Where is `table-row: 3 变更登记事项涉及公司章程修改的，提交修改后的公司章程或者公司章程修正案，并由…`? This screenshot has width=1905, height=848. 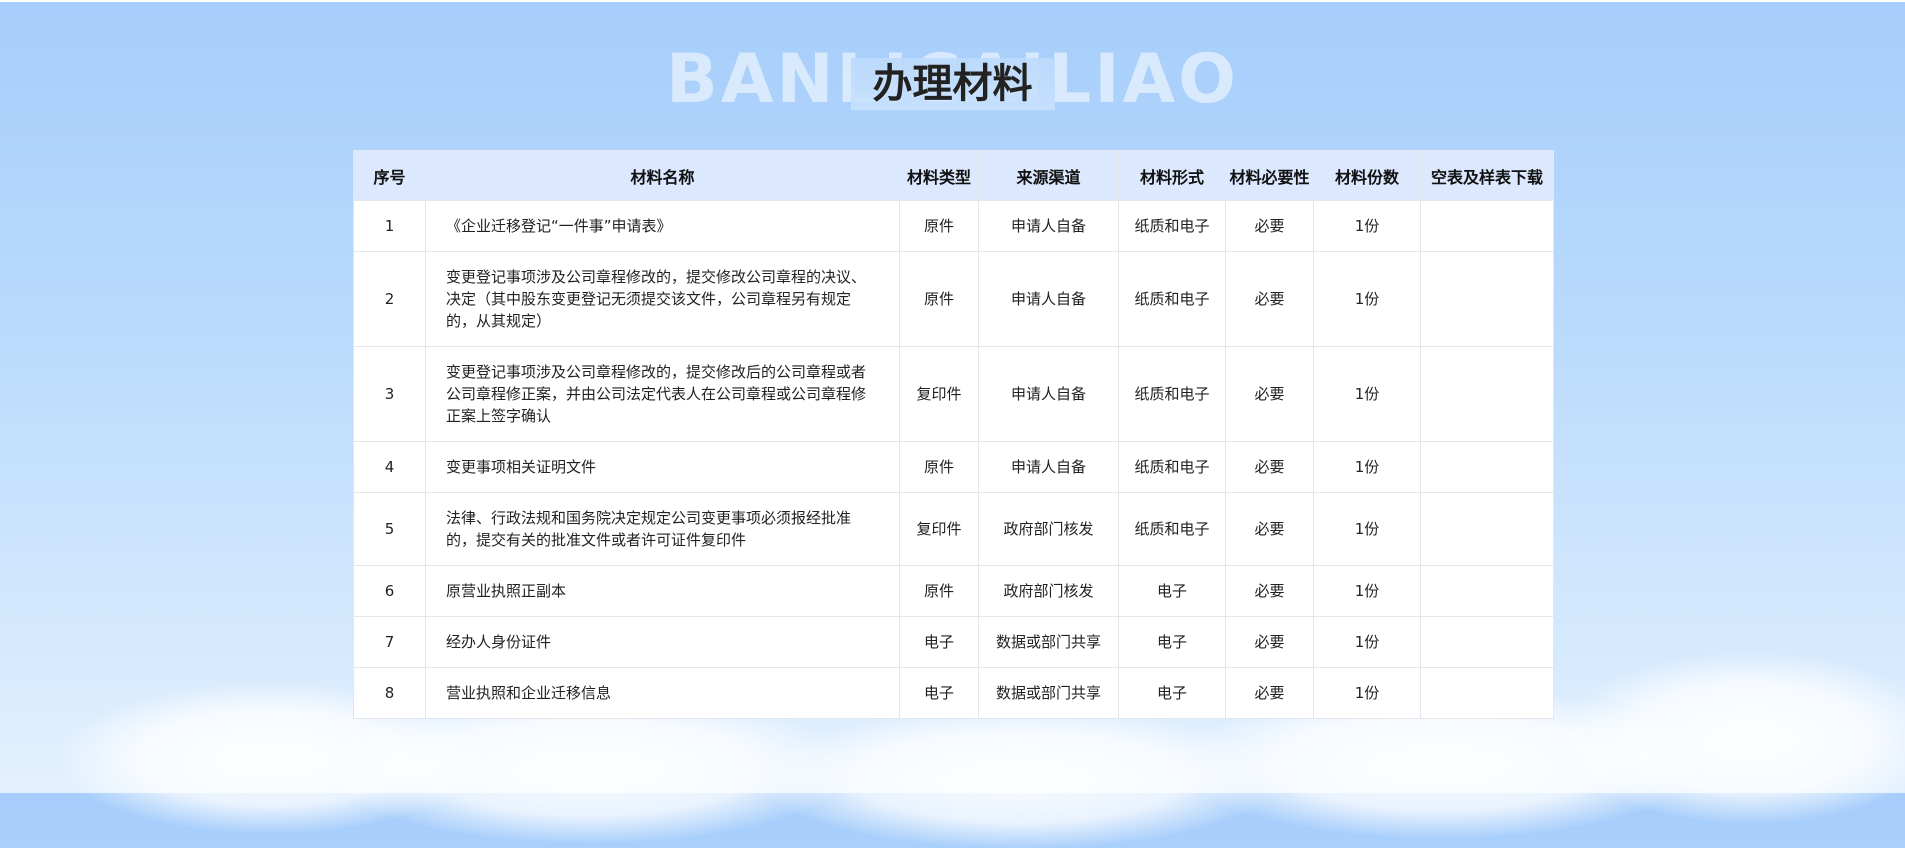
table-row: 3 变更登记事项涉及公司章程修改的，提交修改后的公司章程或者公司章程修正案，并由… is located at coordinates (953, 394).